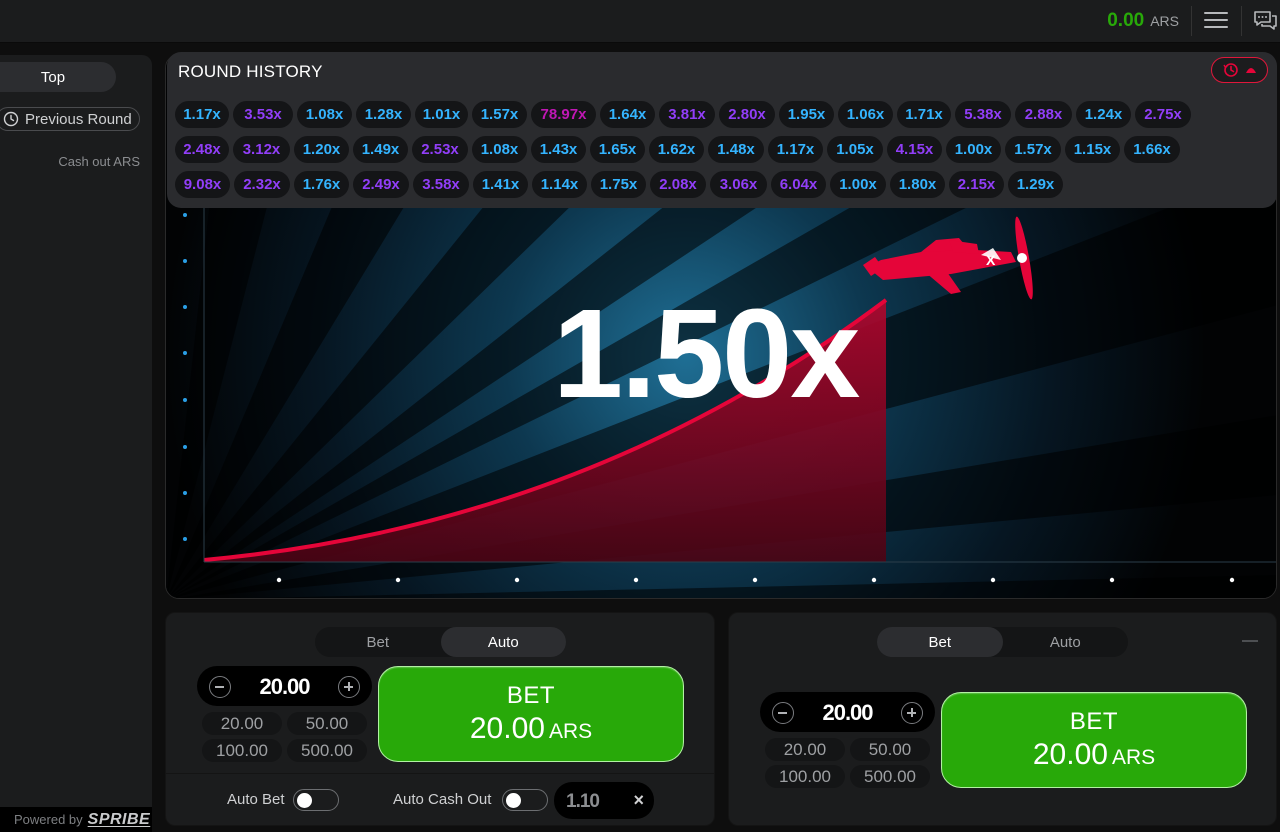 The width and height of the screenshot is (1280, 832). I want to click on history-multiplier: 1.80x, so click(917, 184).